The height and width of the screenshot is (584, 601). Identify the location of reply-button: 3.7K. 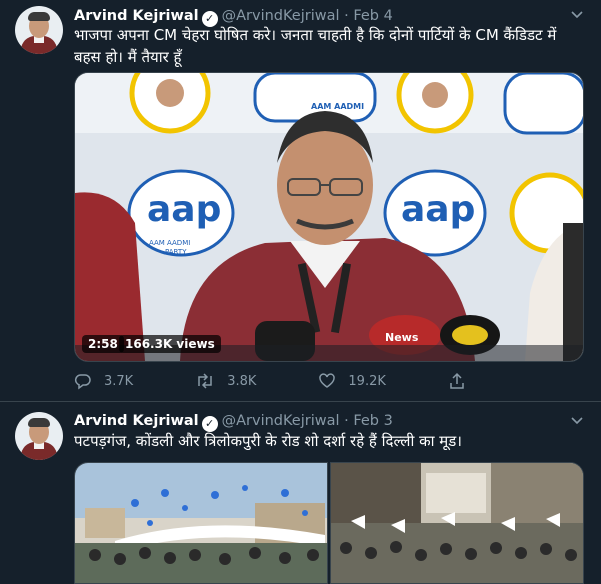
(103, 381).